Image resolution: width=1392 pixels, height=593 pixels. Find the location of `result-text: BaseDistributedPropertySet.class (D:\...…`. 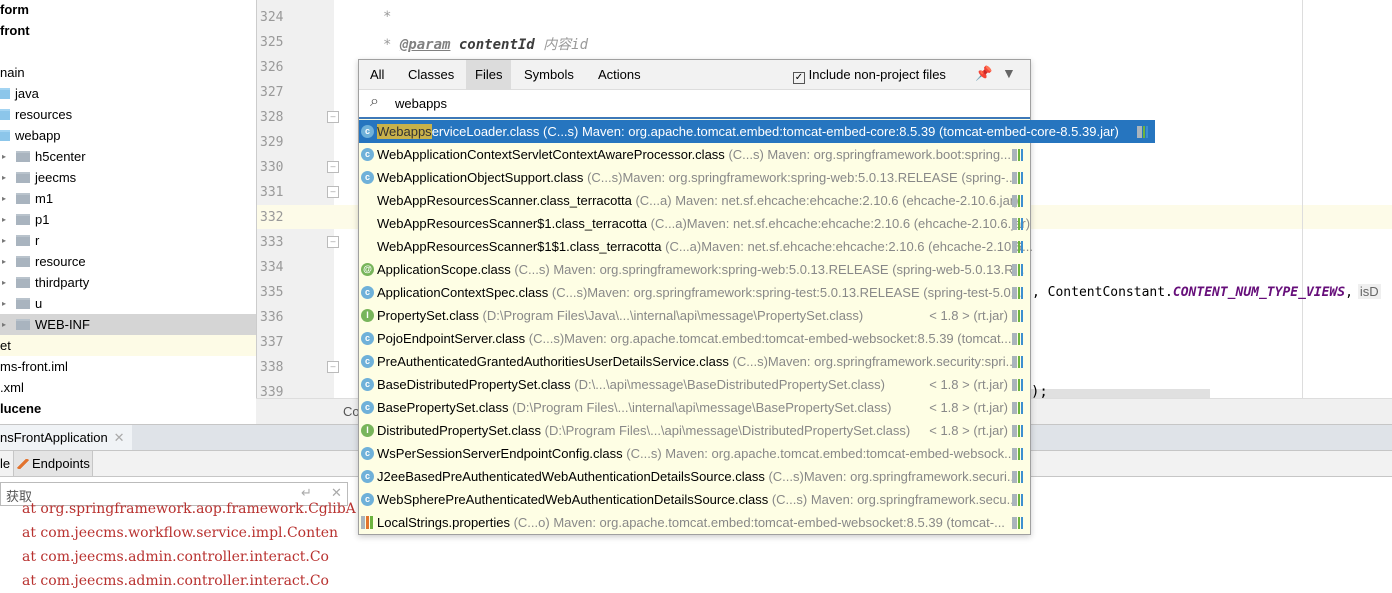

result-text: BaseDistributedPropertySet.class (D:\...… is located at coordinates (631, 384).